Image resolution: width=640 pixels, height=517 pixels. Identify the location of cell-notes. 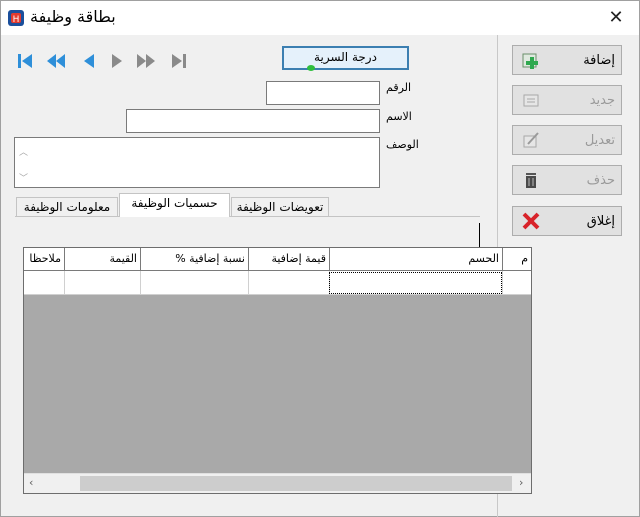
(44, 282).